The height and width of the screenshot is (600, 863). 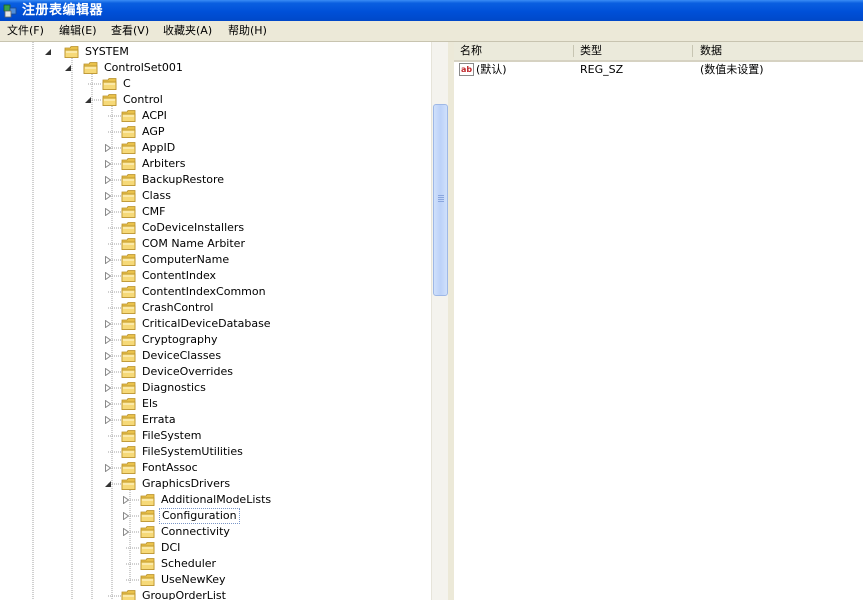 What do you see at coordinates (107, 51) in the screenshot?
I see `tree-item-label: SYSTEM` at bounding box center [107, 51].